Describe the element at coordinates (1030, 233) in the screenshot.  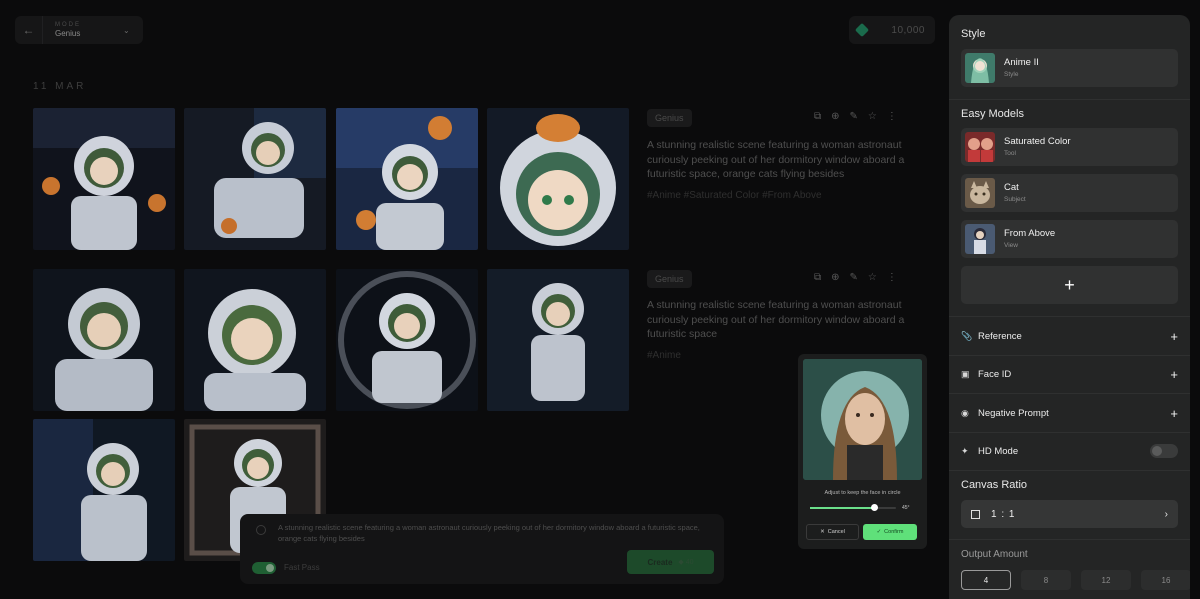
I see `model-name: From Above` at that location.